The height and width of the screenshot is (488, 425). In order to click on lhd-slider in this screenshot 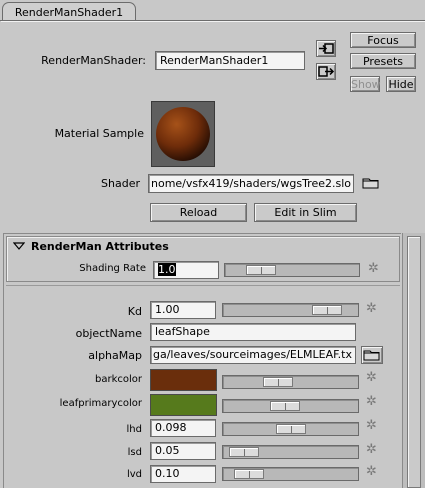, I will do `click(290, 429)`.